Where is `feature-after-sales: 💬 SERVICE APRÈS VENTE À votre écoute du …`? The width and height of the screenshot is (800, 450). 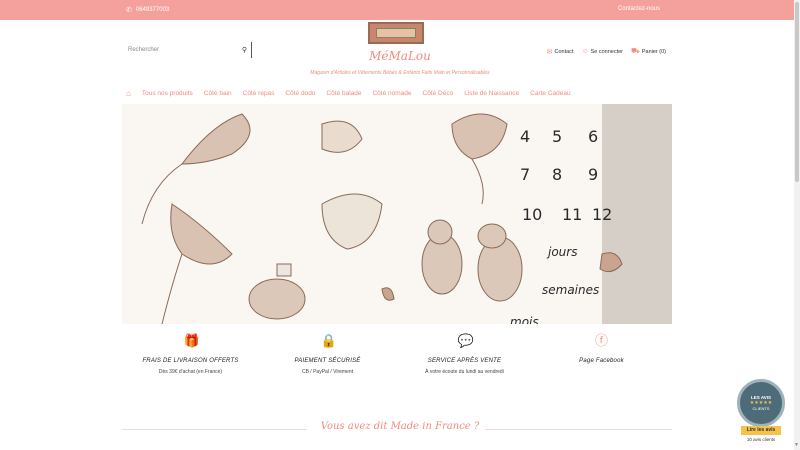
feature-after-sales: 💬 SERVICE APRÈS VENTE À votre écoute du … is located at coordinates (464, 353).